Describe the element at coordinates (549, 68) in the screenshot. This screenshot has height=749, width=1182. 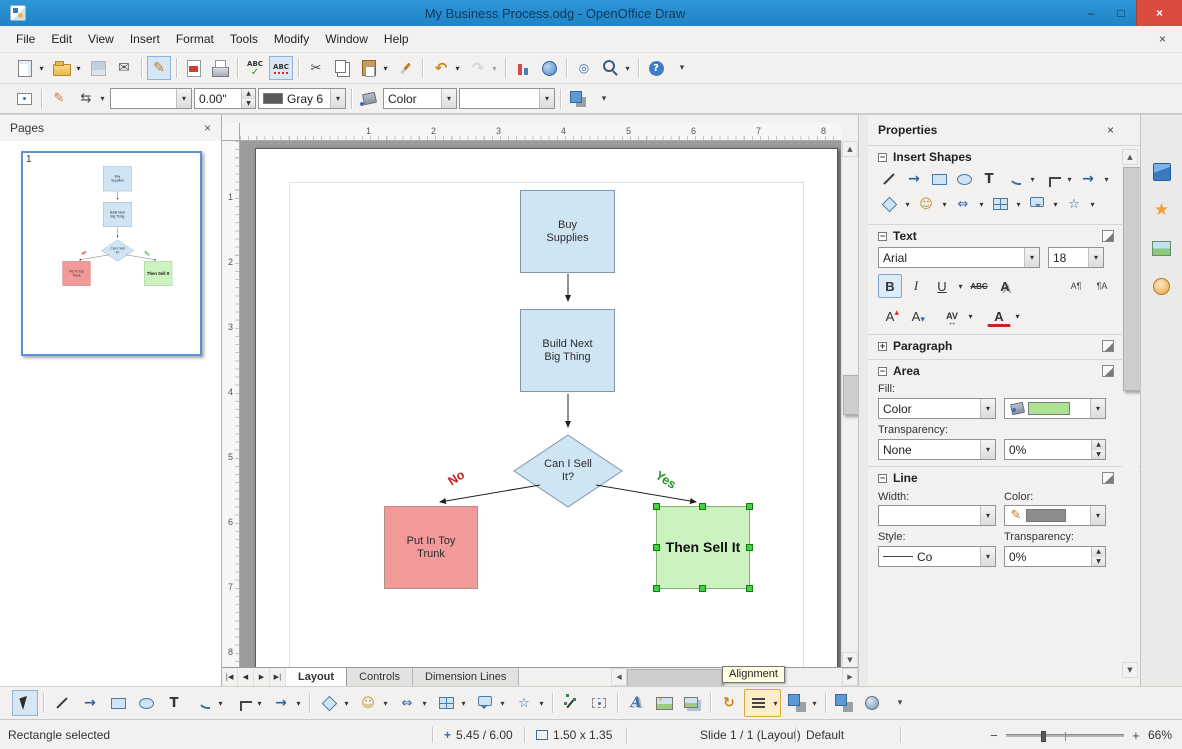
I see `hyperlink-globe-icon` at that location.